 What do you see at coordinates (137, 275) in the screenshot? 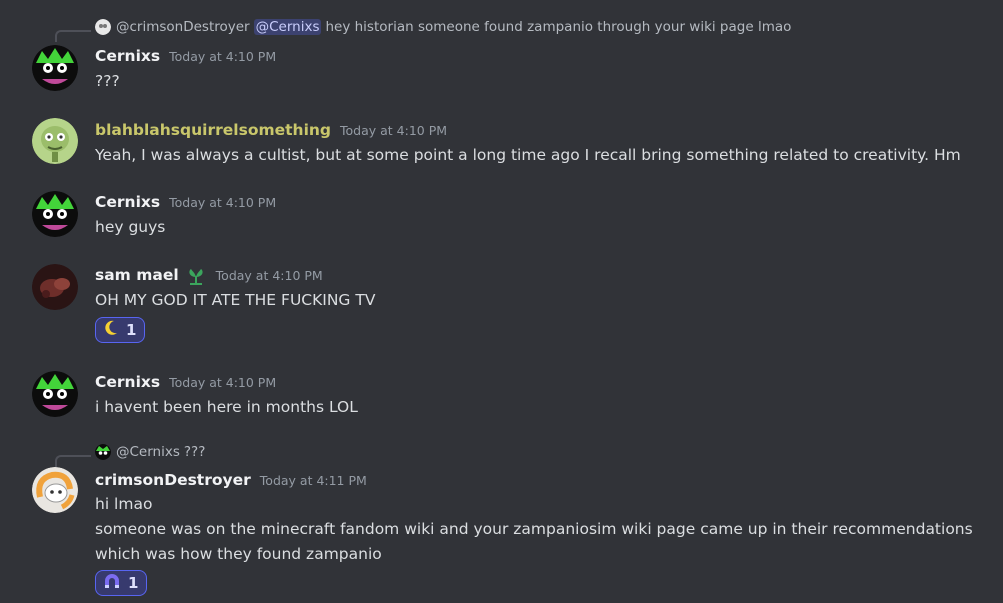
I see `username: sam mael` at bounding box center [137, 275].